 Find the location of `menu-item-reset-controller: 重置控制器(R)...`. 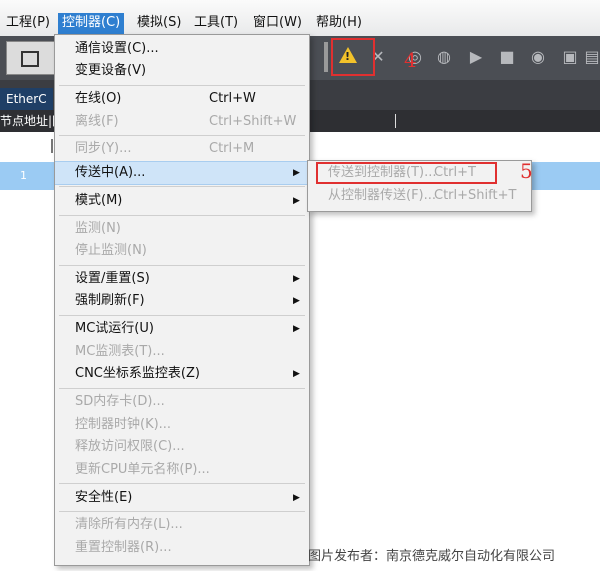

menu-item-reset-controller: 重置控制器(R)... is located at coordinates (182, 548).